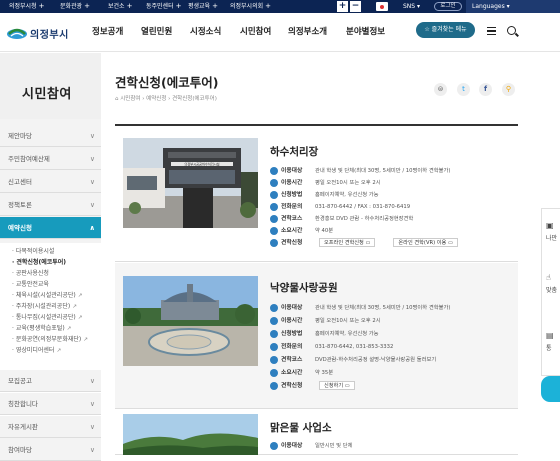  Describe the element at coordinates (190, 434) in the screenshot. I see `clean-water-office-photo` at that location.